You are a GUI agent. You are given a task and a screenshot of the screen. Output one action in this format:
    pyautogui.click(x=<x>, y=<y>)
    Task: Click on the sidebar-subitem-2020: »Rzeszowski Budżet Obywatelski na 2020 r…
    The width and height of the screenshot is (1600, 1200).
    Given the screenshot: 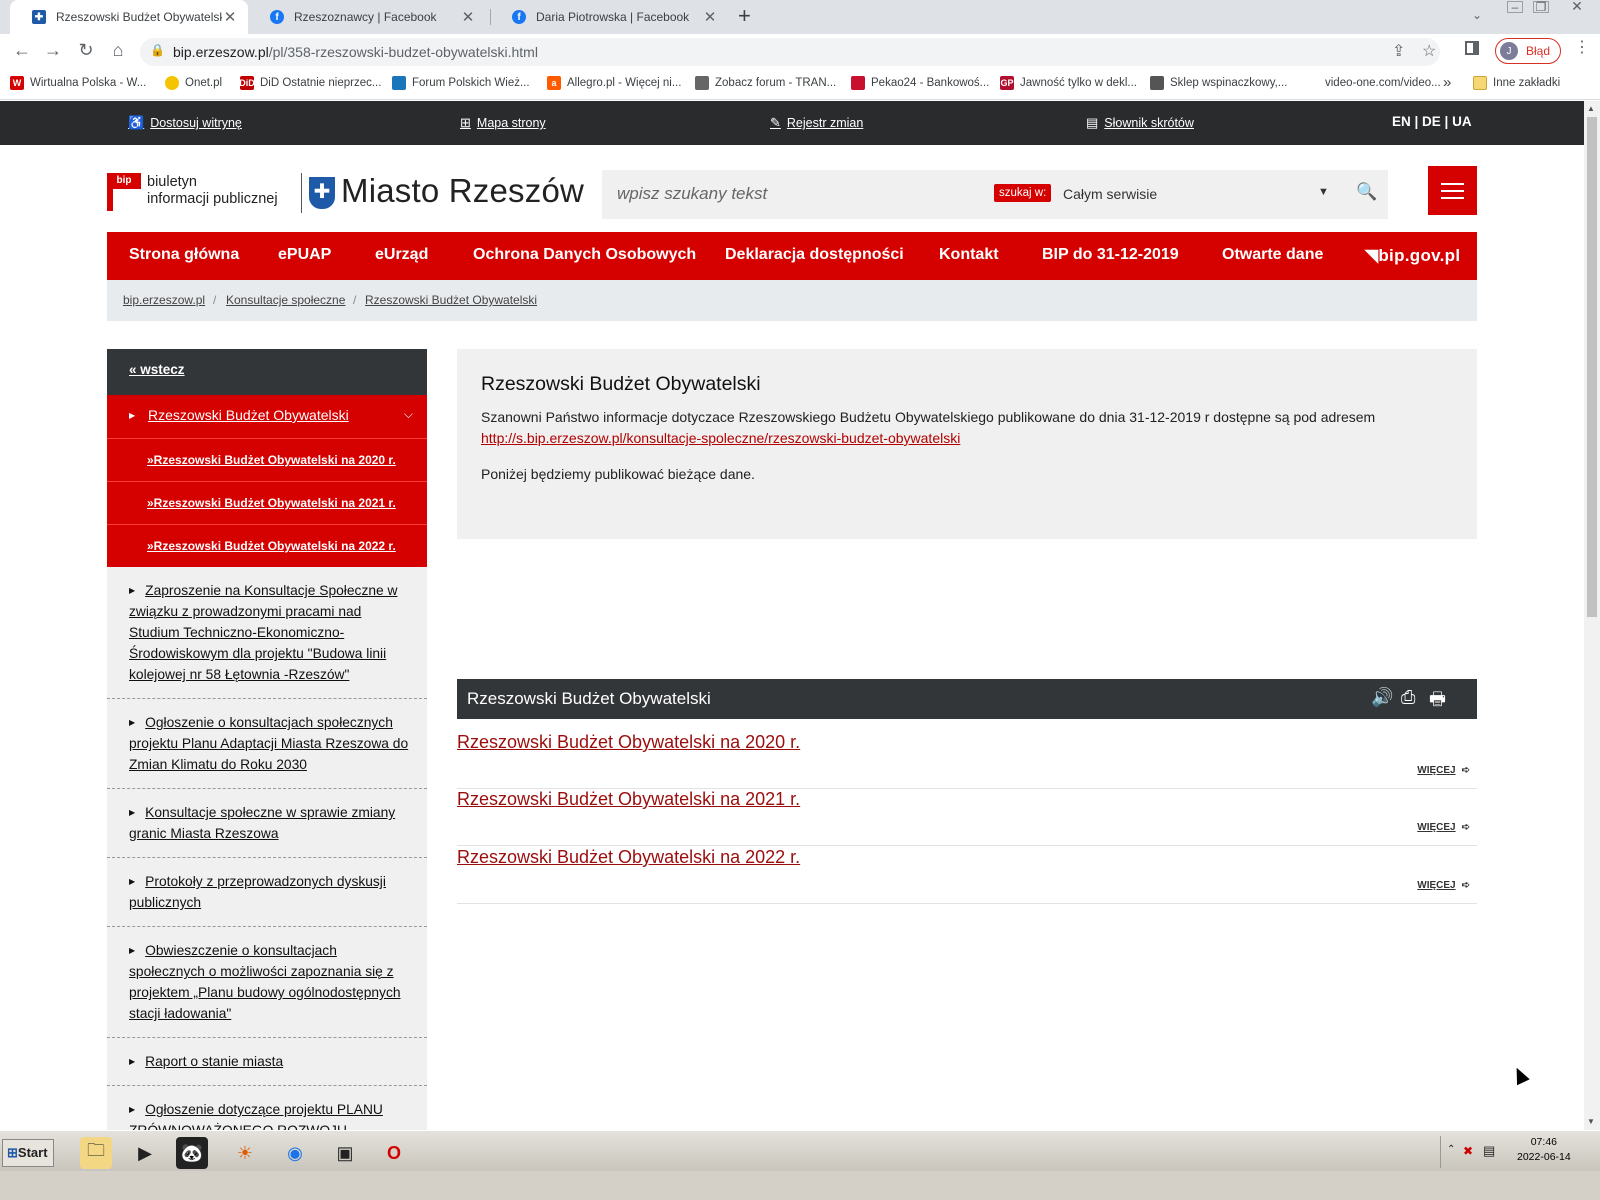 What is the action you would take?
    pyautogui.click(x=267, y=459)
    